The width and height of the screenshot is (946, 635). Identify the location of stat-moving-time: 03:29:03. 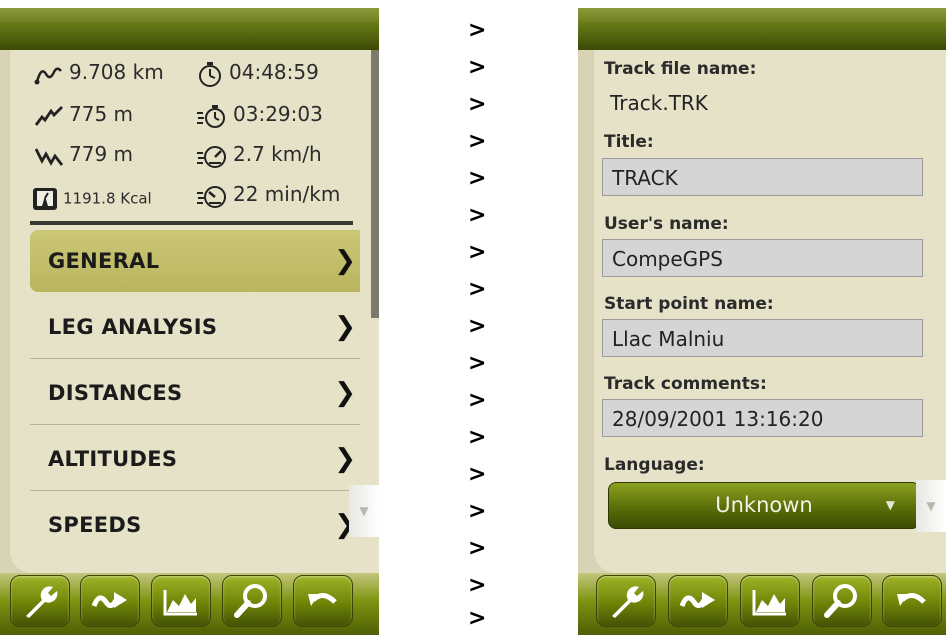
(259, 115).